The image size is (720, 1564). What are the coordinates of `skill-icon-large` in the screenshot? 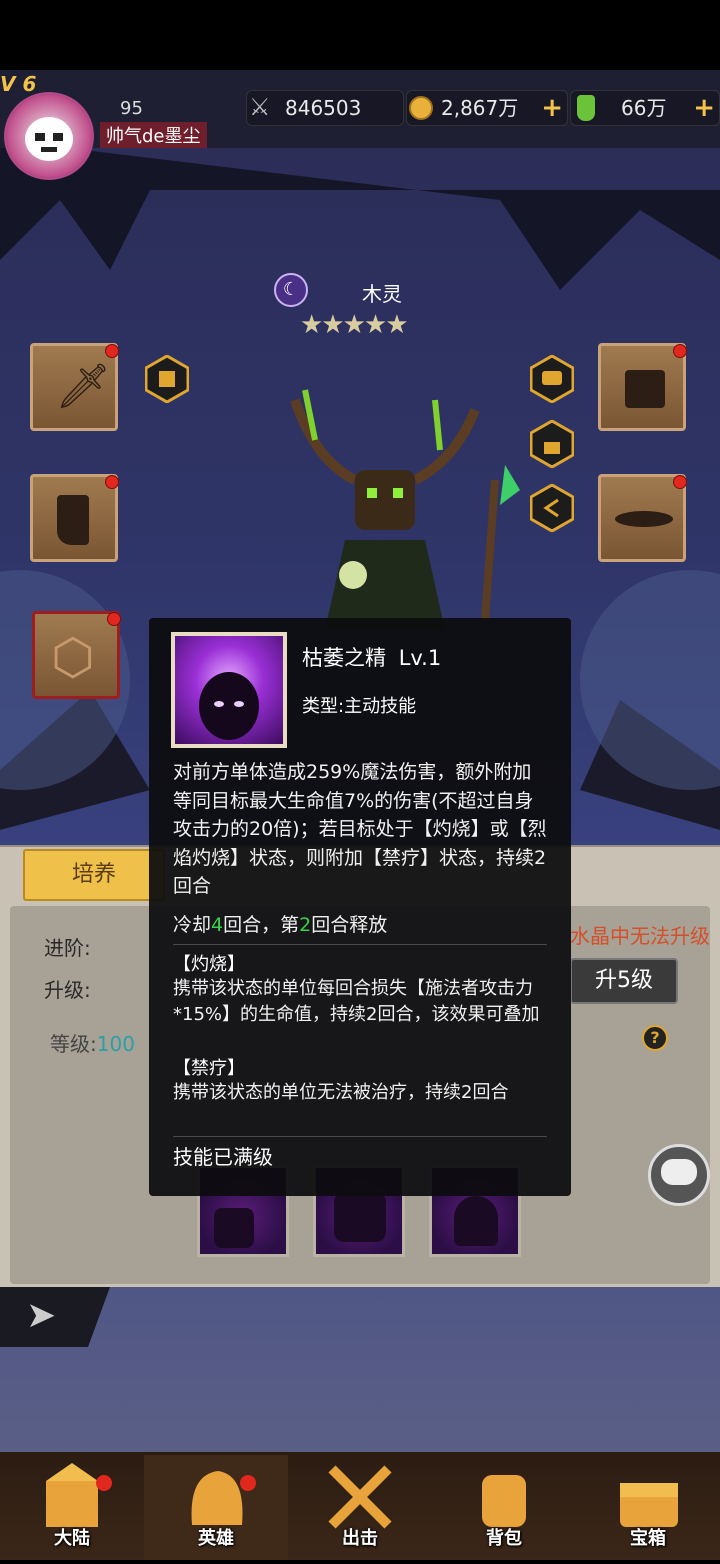 It's located at (229, 690).